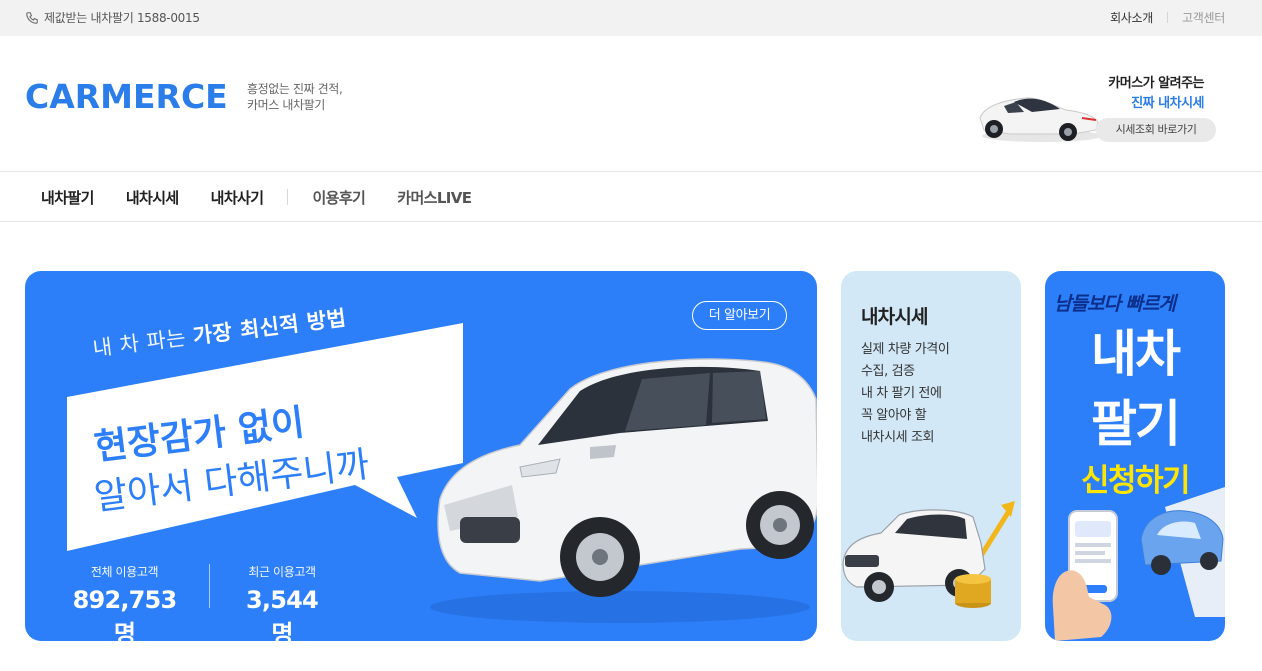  Describe the element at coordinates (631, 18) in the screenshot. I see `utility-bar: 제값받는 내차팔기 1588-0015 회사소개 고객센터` at that location.